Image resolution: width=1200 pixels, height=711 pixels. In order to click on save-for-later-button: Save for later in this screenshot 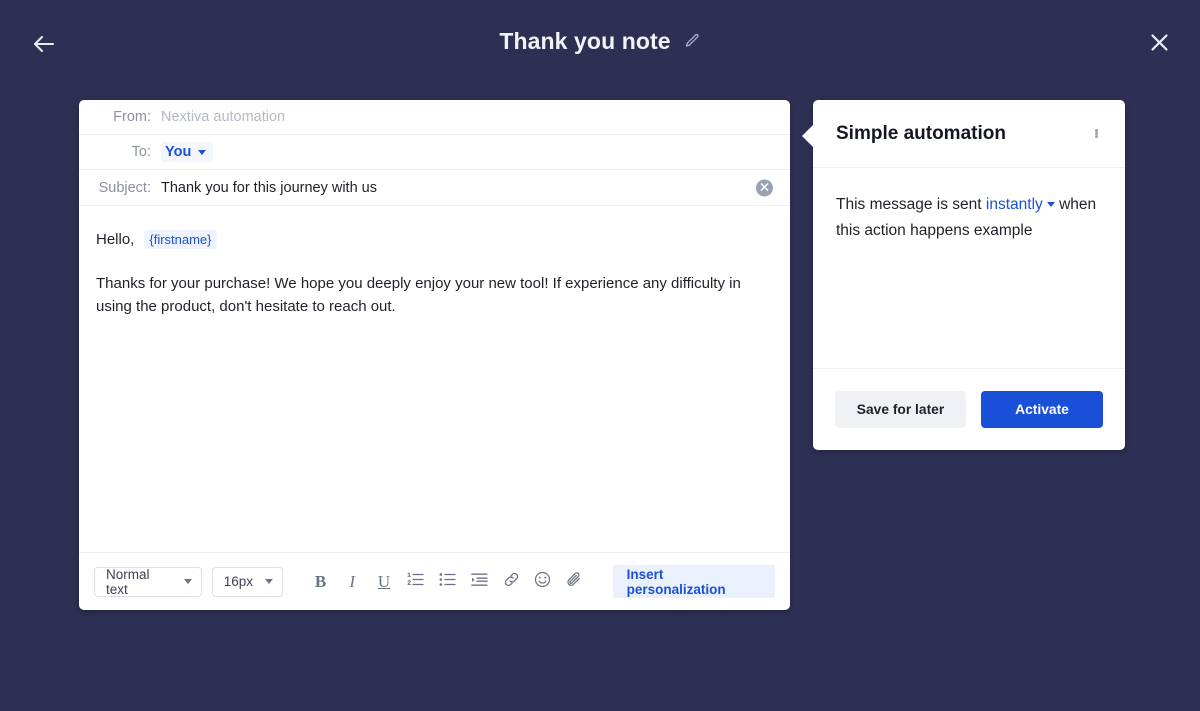, I will do `click(900, 409)`.